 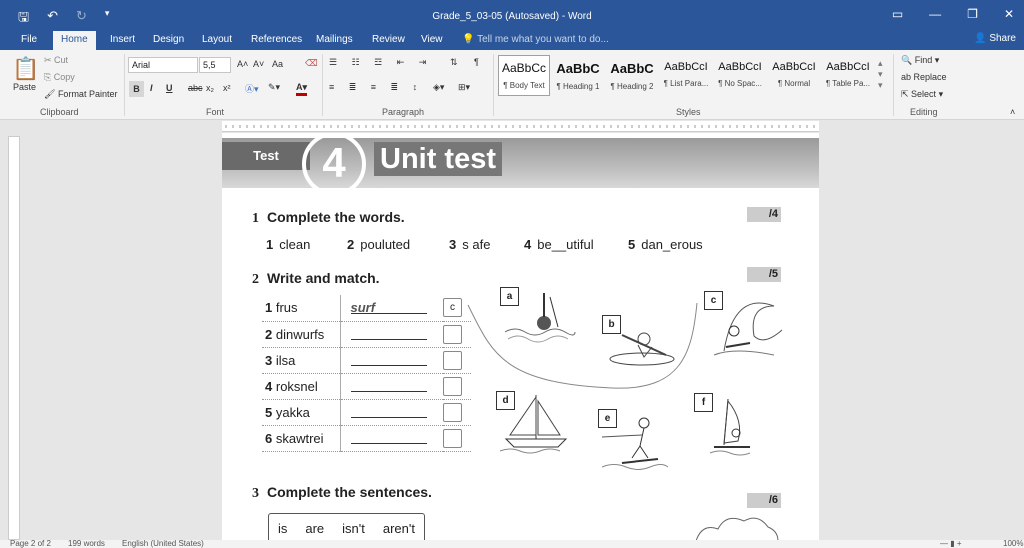 I want to click on horizontal-ruler, so click(x=520, y=126).